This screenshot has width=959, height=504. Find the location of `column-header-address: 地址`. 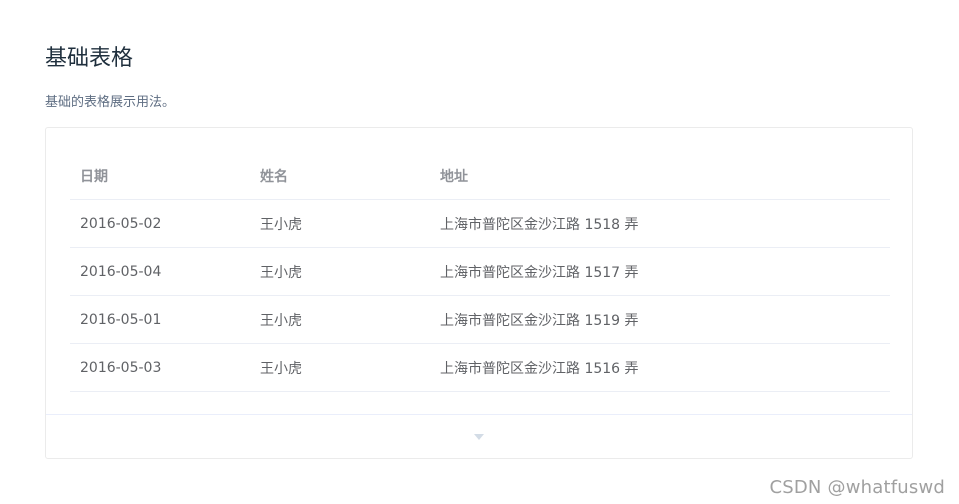

column-header-address: 地址 is located at coordinates (660, 176).